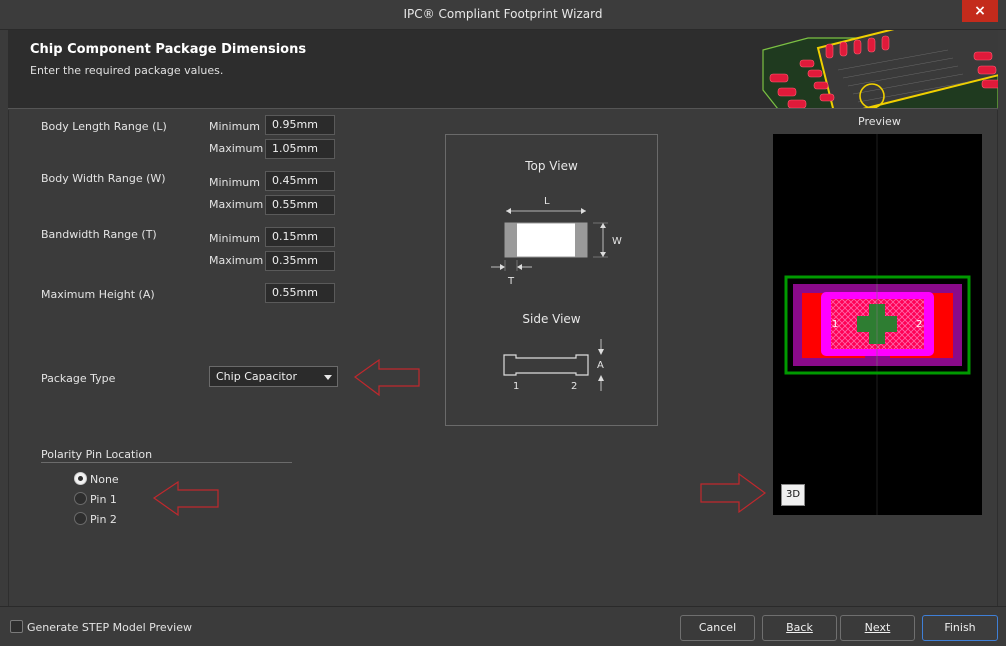  I want to click on footprint-drawing, so click(877, 324).